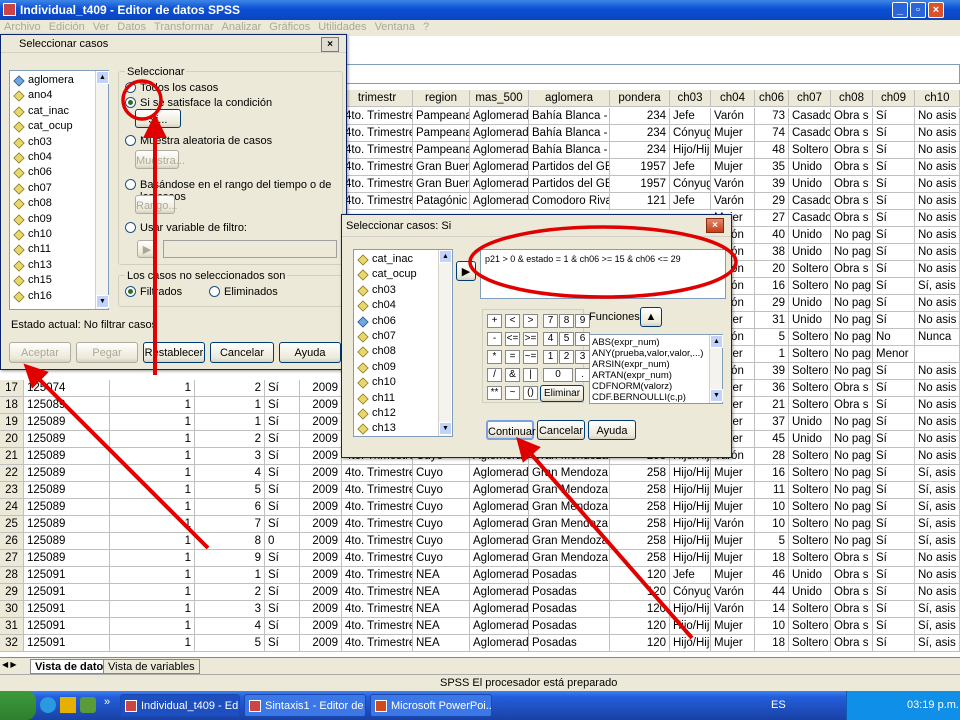 The image size is (960, 720). What do you see at coordinates (142, 100) in the screenshot?
I see `annotation-circle-if-option` at bounding box center [142, 100].